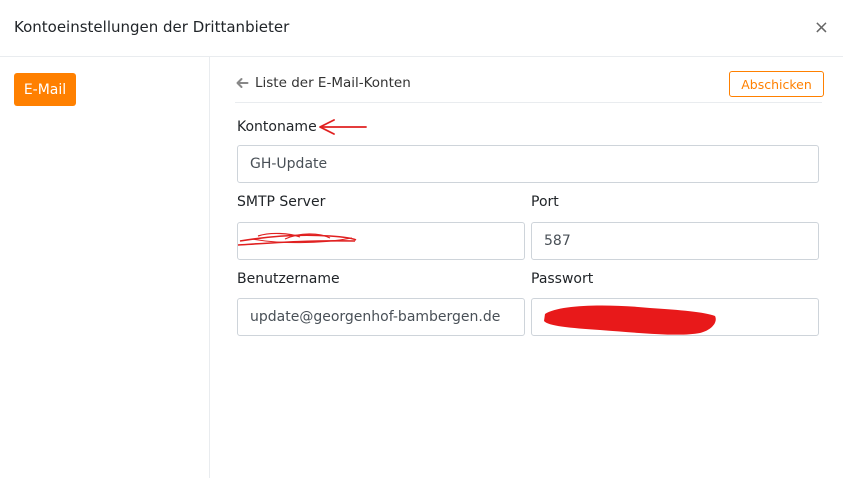 This screenshot has width=843, height=478. What do you see at coordinates (821, 28) in the screenshot?
I see `close-icon: ×` at bounding box center [821, 28].